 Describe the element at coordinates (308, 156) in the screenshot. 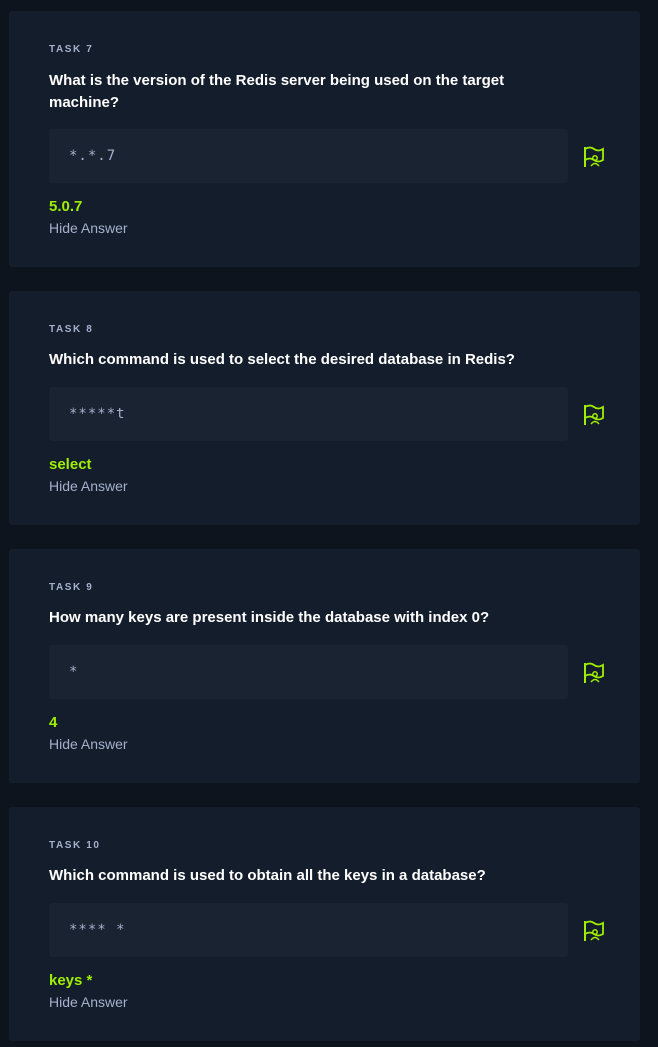

I see `answer-input: *.*.7` at that location.